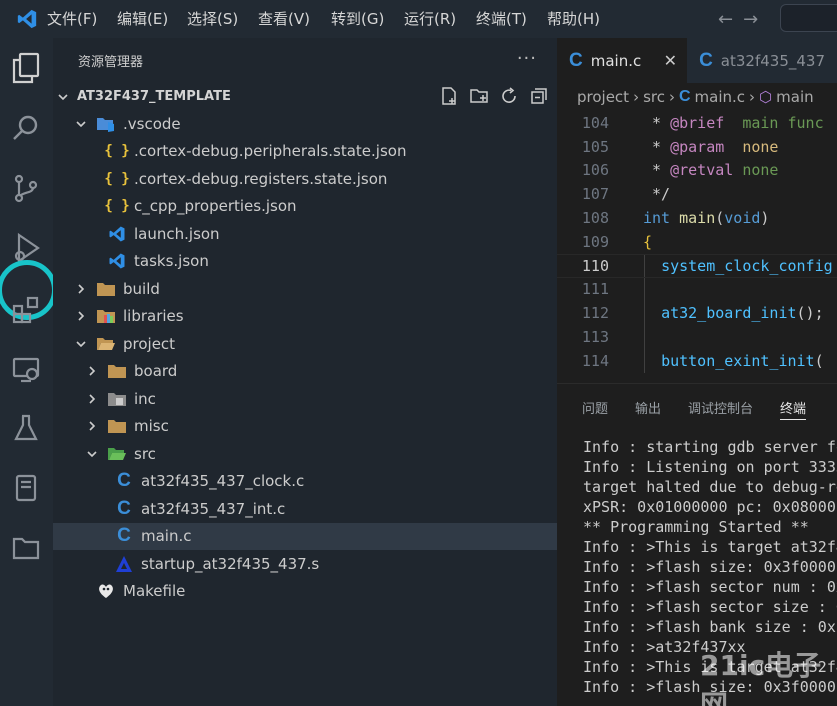 The height and width of the screenshot is (706, 837). Describe the element at coordinates (733, 122) in the screenshot. I see `code-text: * @brief main func` at that location.